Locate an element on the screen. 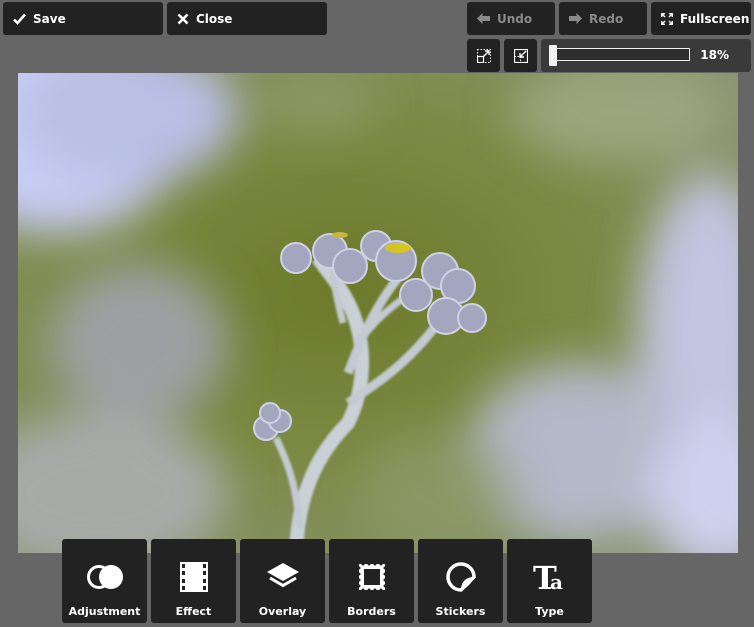 The width and height of the screenshot is (754, 627). redo-button: Redo is located at coordinates (603, 18).